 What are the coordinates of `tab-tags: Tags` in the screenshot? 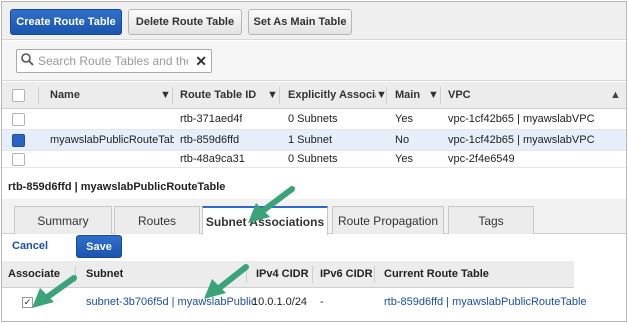 It's located at (491, 220).